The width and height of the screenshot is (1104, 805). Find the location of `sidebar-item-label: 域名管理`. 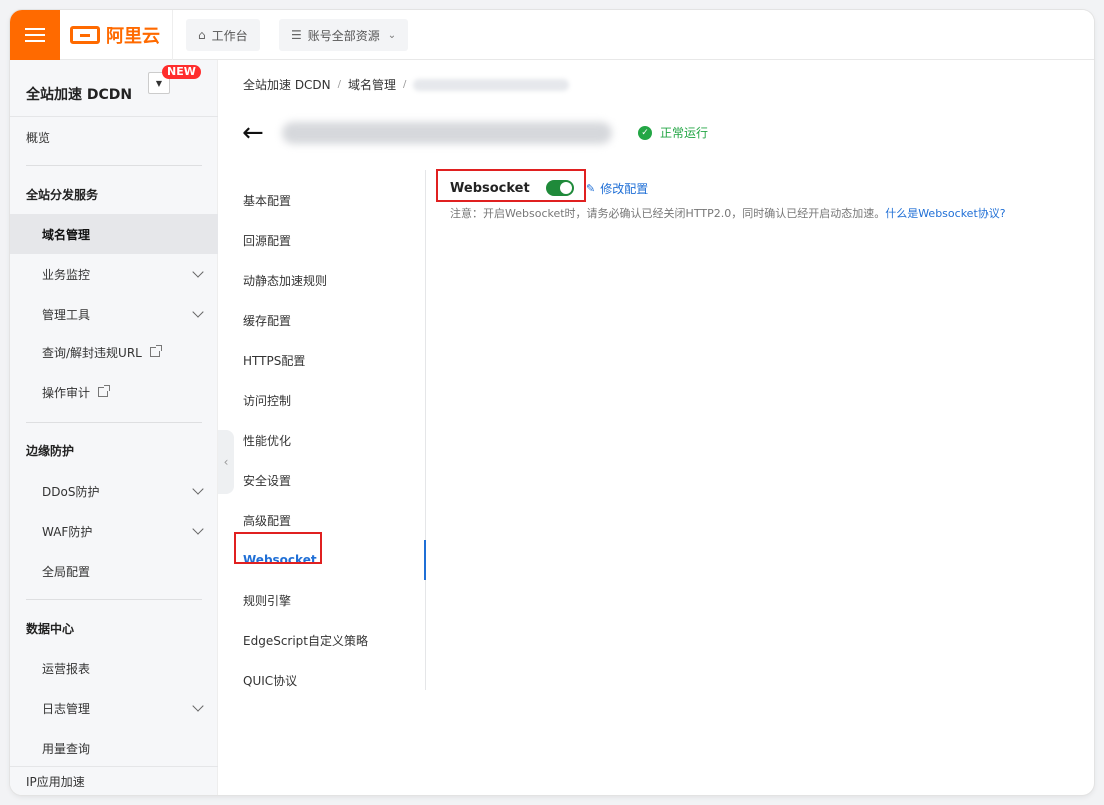

sidebar-item-label: 域名管理 is located at coordinates (66, 234).